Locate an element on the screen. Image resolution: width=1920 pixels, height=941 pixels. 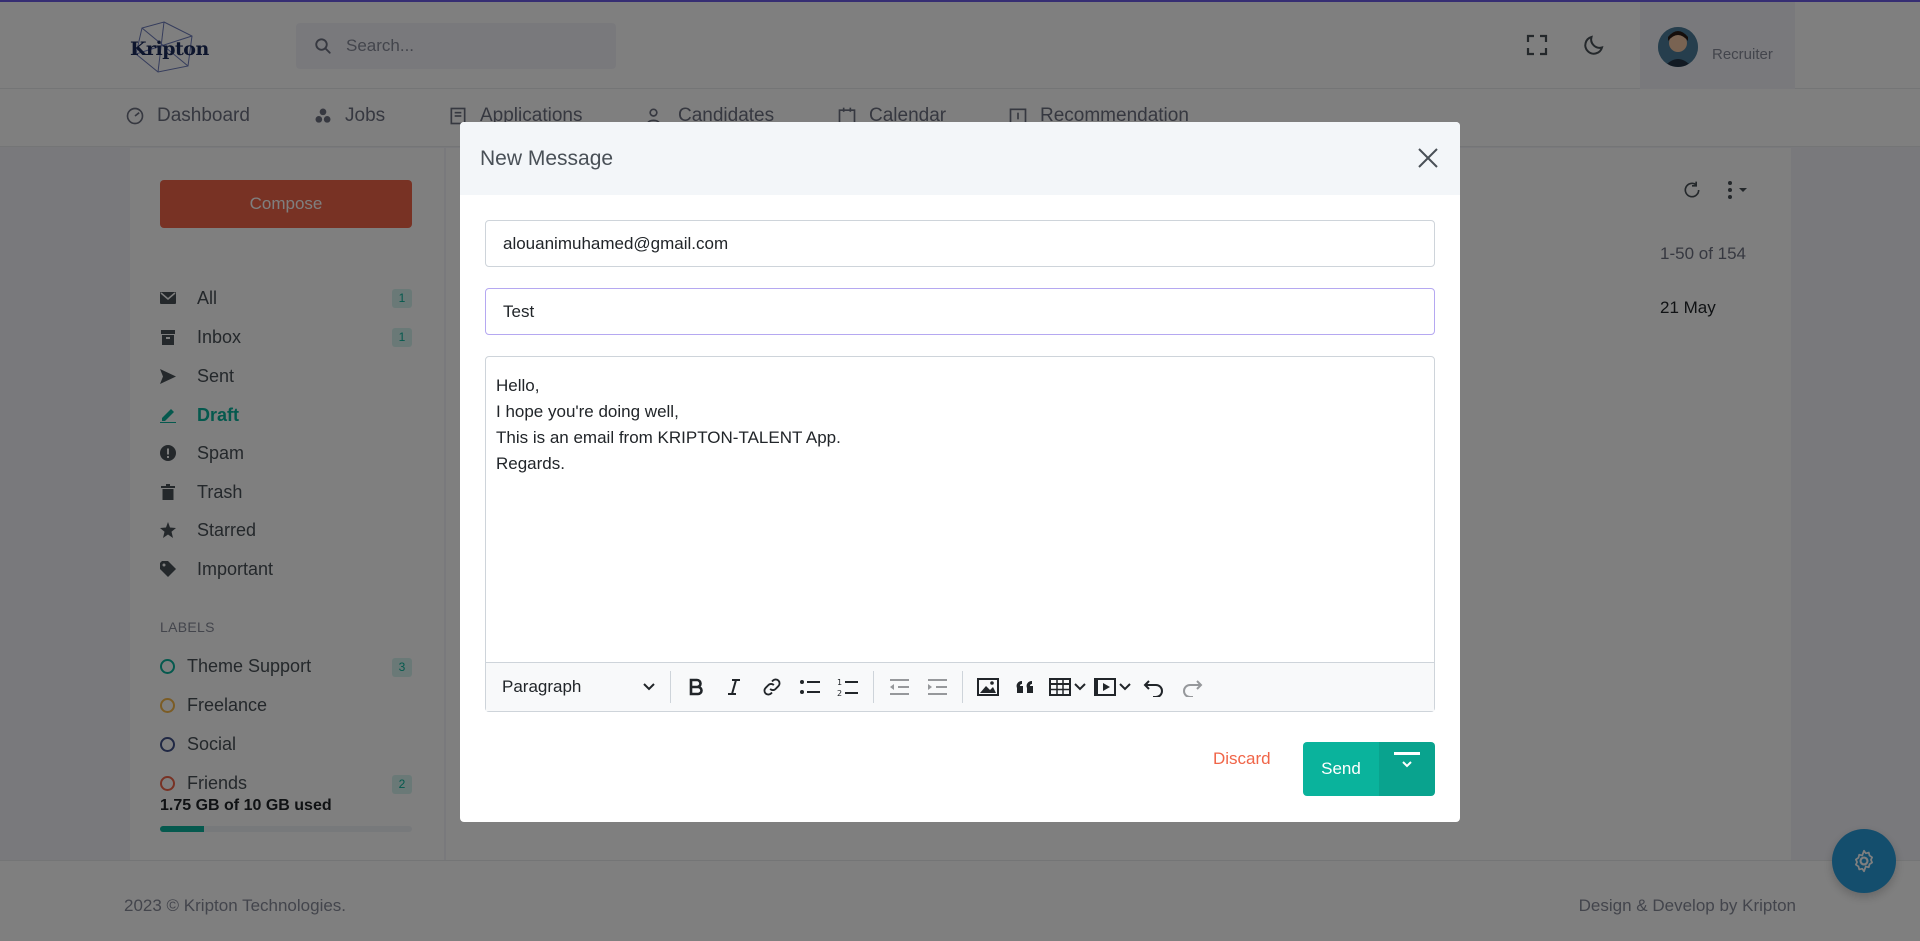
block-quote-button is located at coordinates (1026, 687).